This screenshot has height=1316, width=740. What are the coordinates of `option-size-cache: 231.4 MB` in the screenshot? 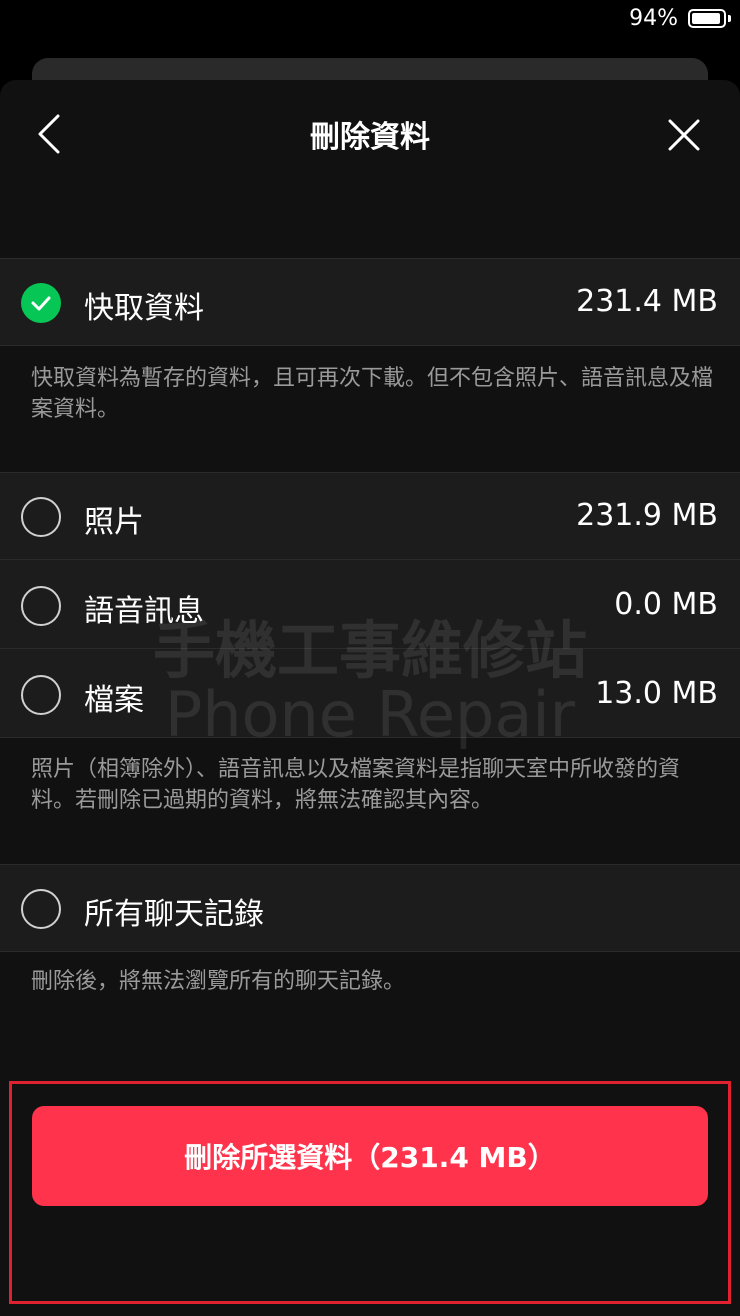 It's located at (647, 301).